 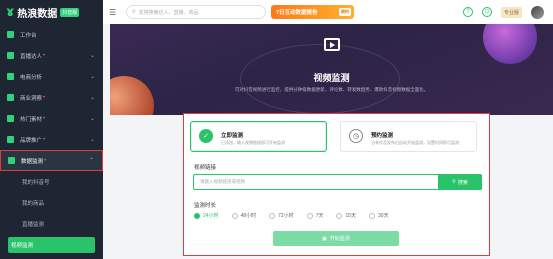 I want to click on duration-option-label: 15天, so click(x=351, y=216).